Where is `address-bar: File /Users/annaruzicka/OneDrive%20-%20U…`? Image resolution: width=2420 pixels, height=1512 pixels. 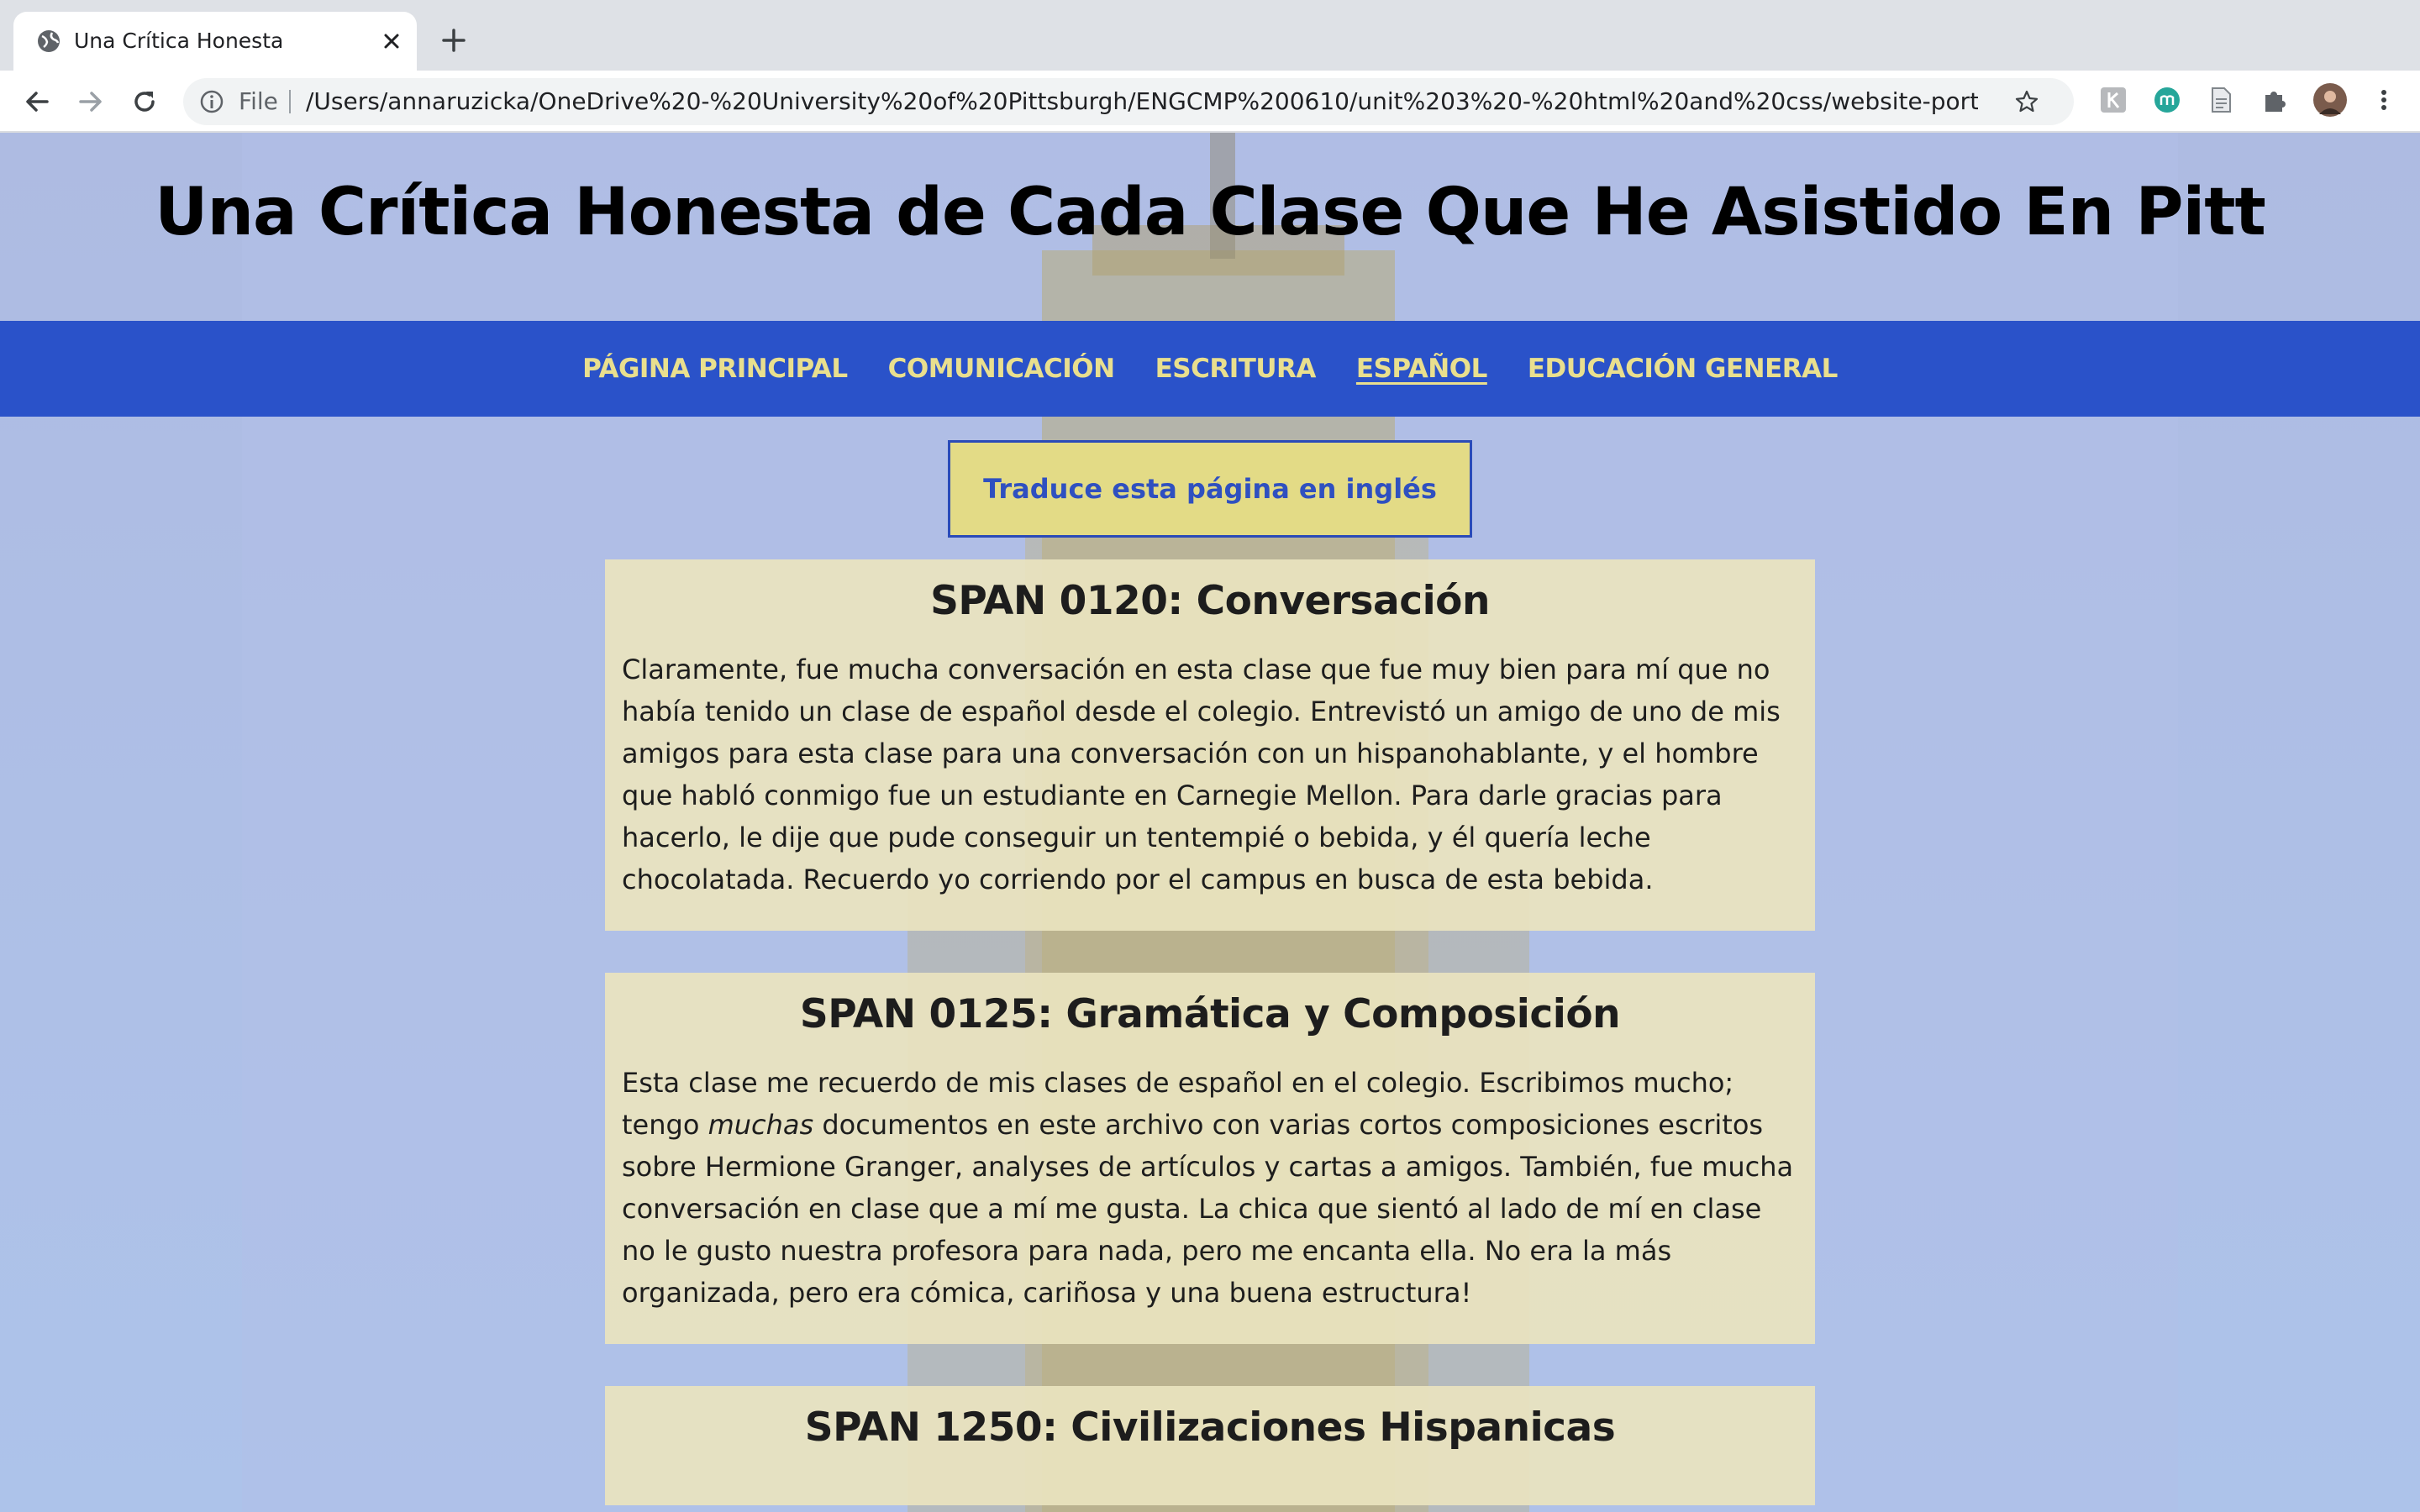 address-bar: File /Users/annaruzicka/OneDrive%20-%20U… is located at coordinates (1128, 101).